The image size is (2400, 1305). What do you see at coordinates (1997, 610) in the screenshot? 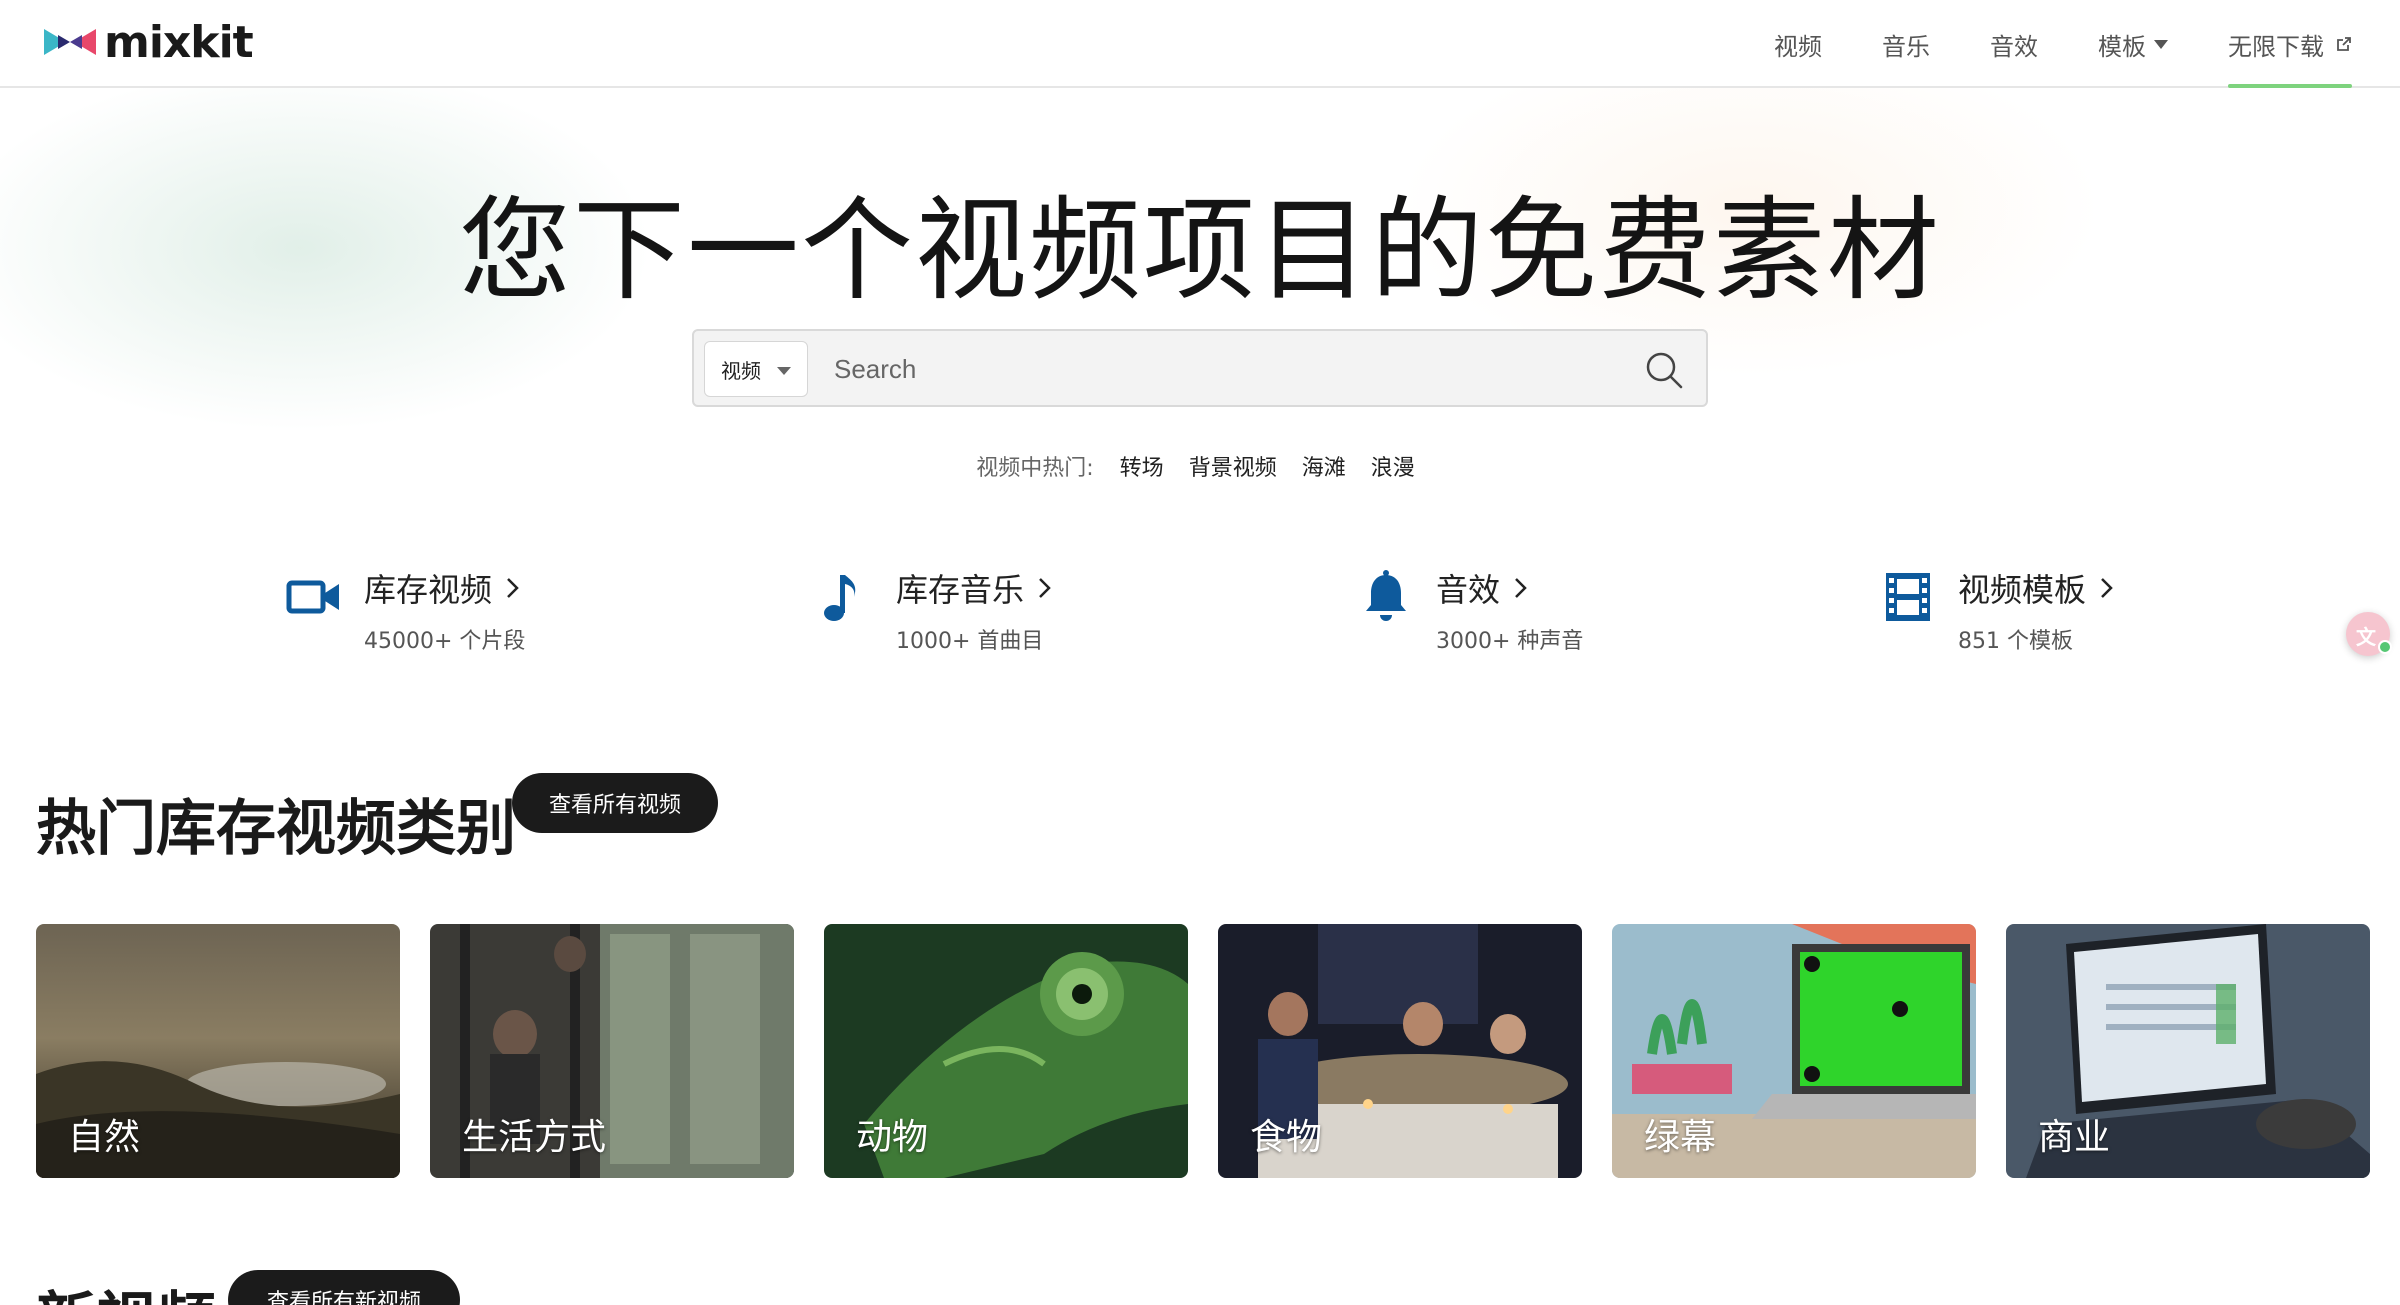
I see `category-video-templates: 视频模板 851 个模板` at bounding box center [1997, 610].